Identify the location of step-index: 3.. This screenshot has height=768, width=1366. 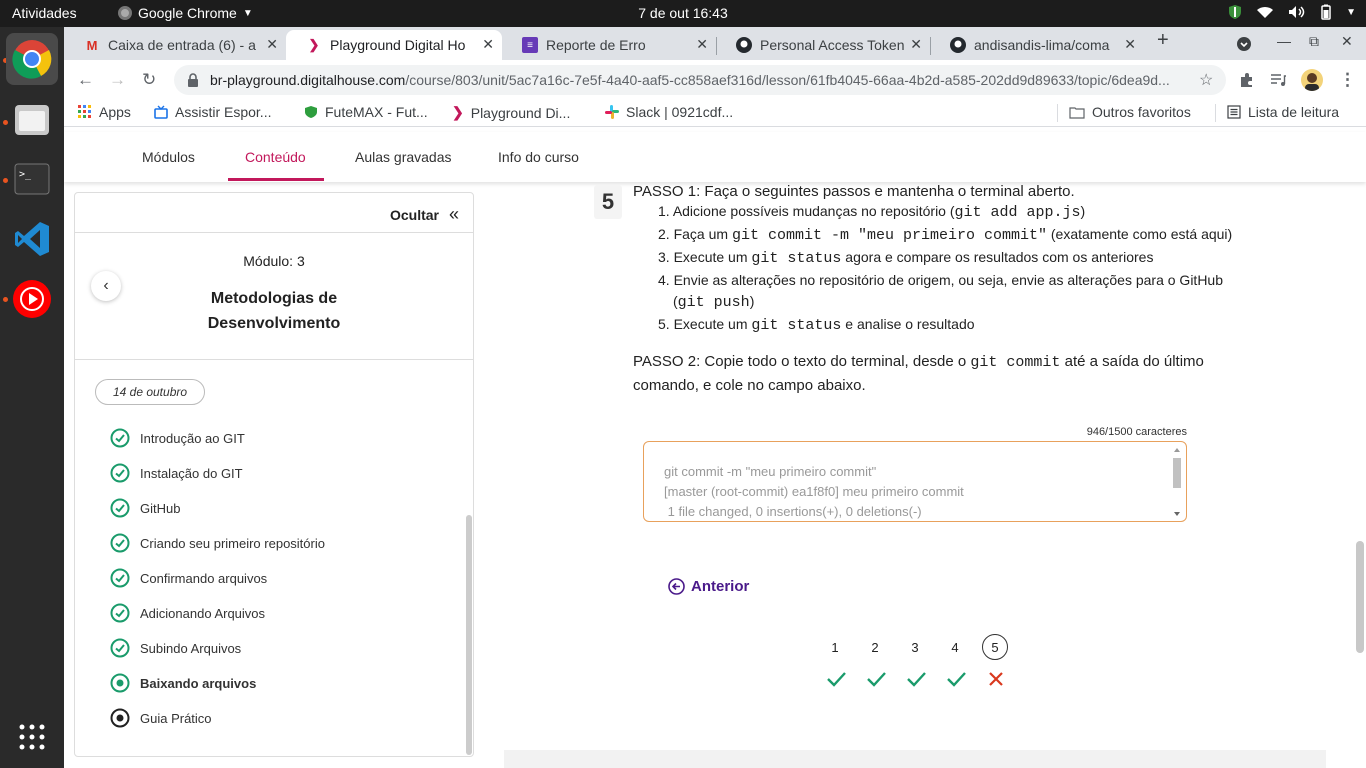
(664, 257).